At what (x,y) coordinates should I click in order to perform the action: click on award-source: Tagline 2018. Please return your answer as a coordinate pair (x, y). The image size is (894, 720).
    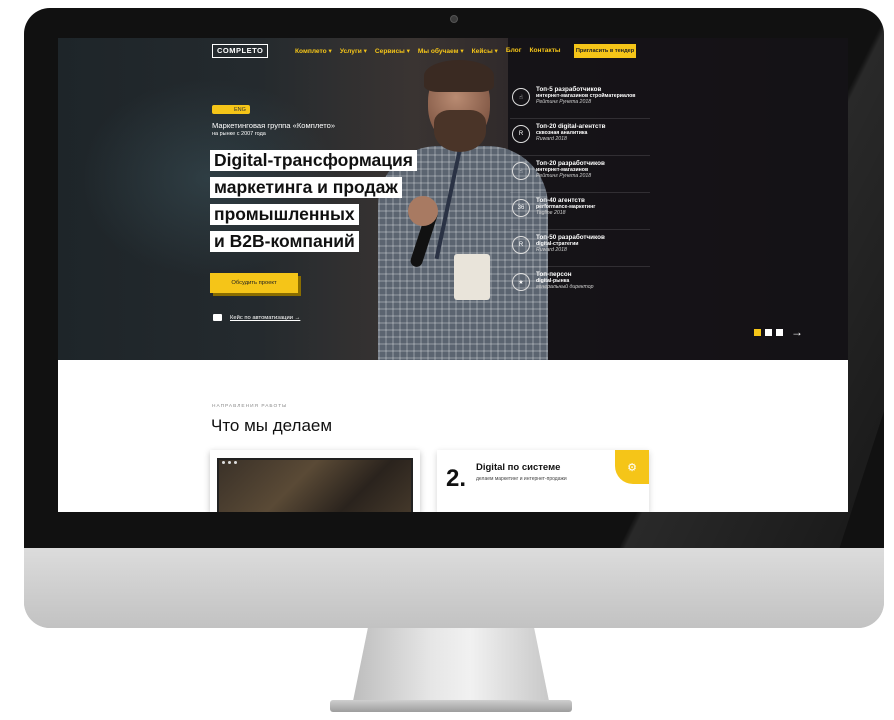
    Looking at the image, I should click on (551, 213).